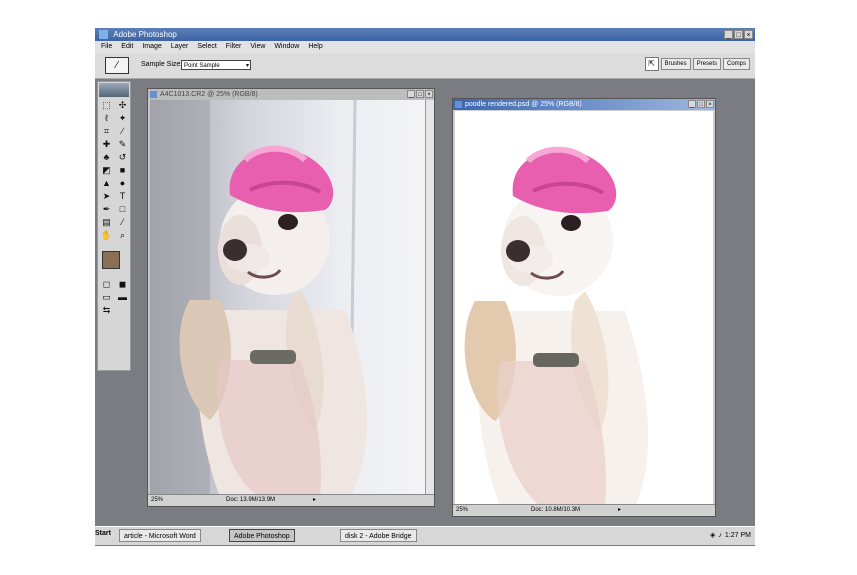 The height and width of the screenshot is (575, 857). Describe the element at coordinates (122, 118) in the screenshot. I see `magic-wand-icon: ✦` at that location.